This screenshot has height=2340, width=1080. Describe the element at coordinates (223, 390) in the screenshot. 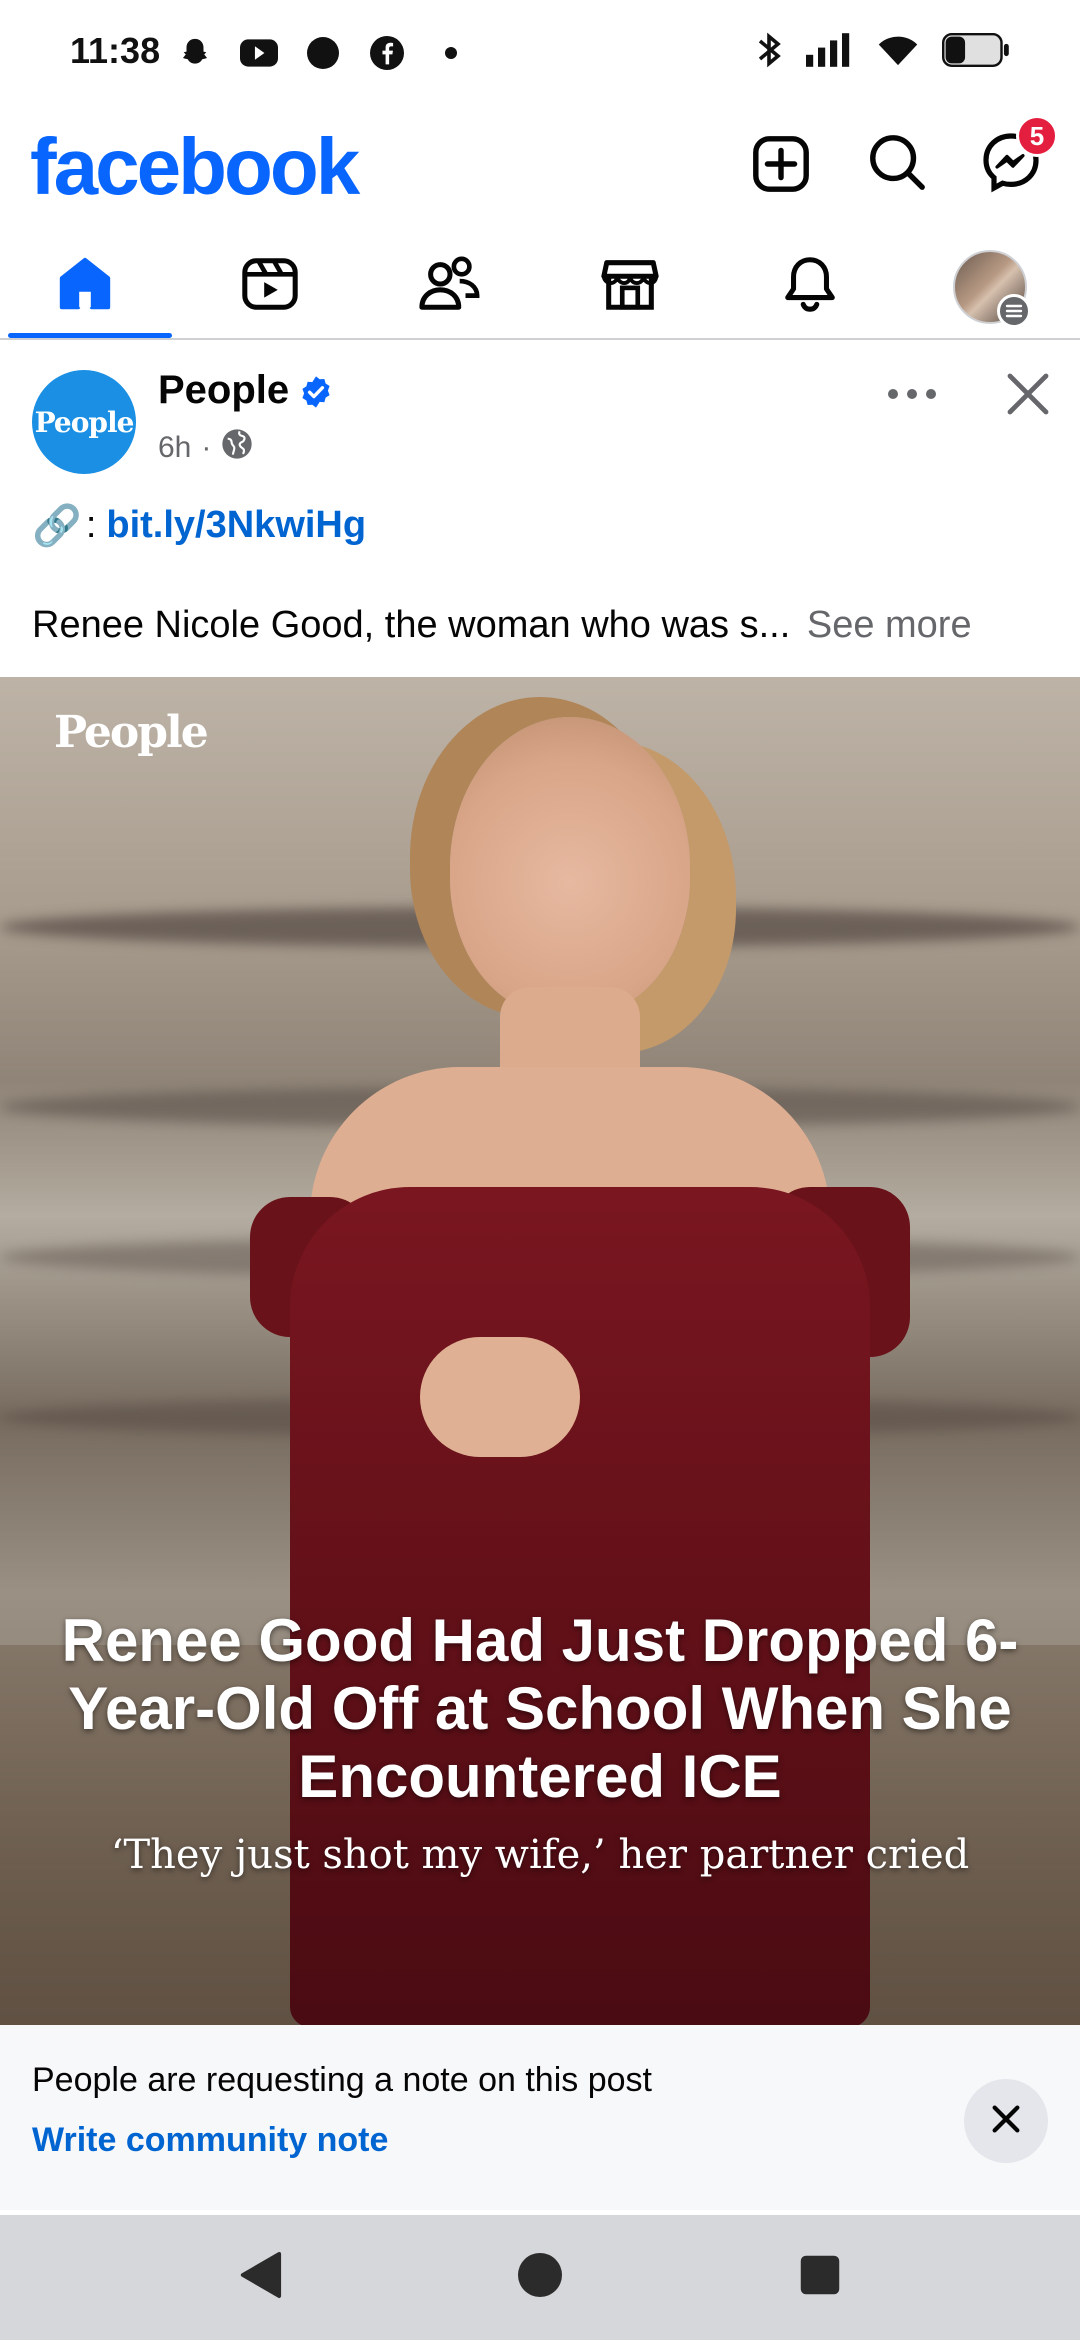

I see `post-author-name: People` at that location.